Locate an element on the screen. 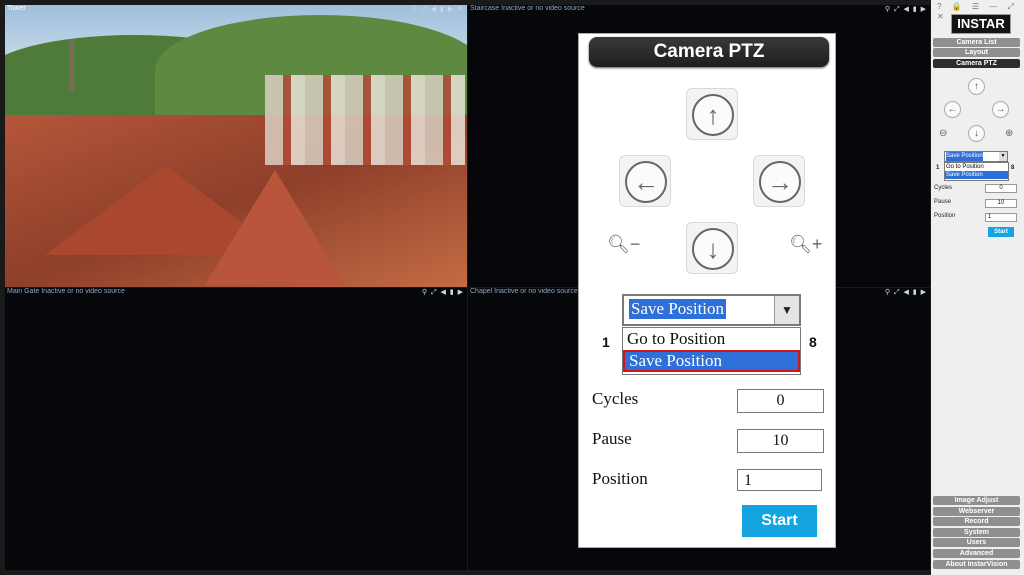 The width and height of the screenshot is (1024, 575). option-go-to-position: Go to Position is located at coordinates (711, 339).